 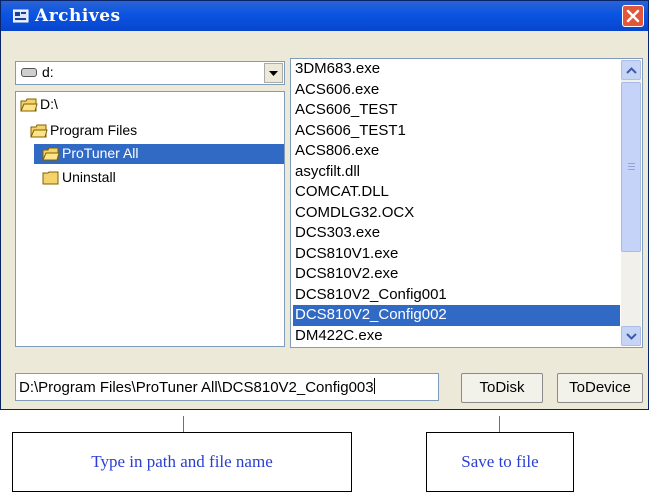 I want to click on scroll-down-button, so click(x=631, y=336).